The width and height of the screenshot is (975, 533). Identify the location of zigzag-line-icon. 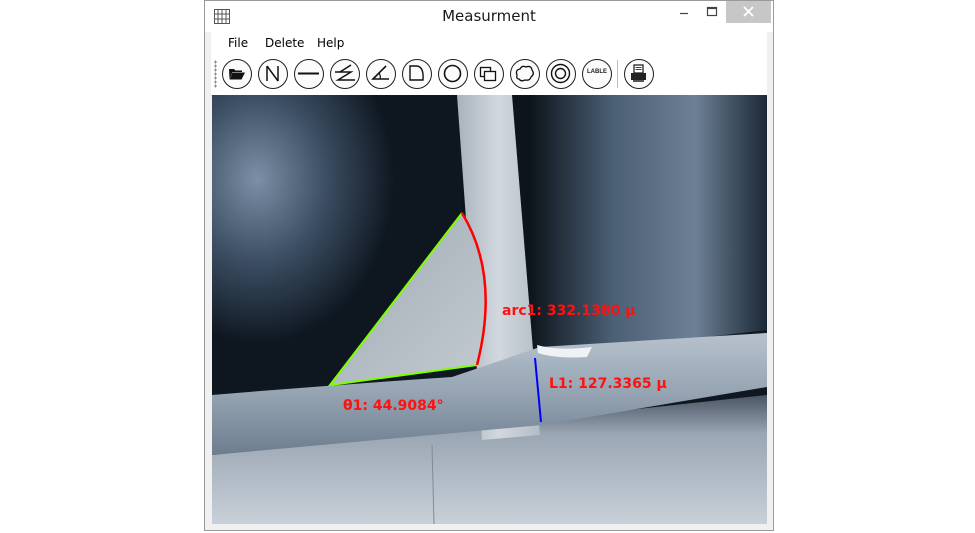
(345, 72).